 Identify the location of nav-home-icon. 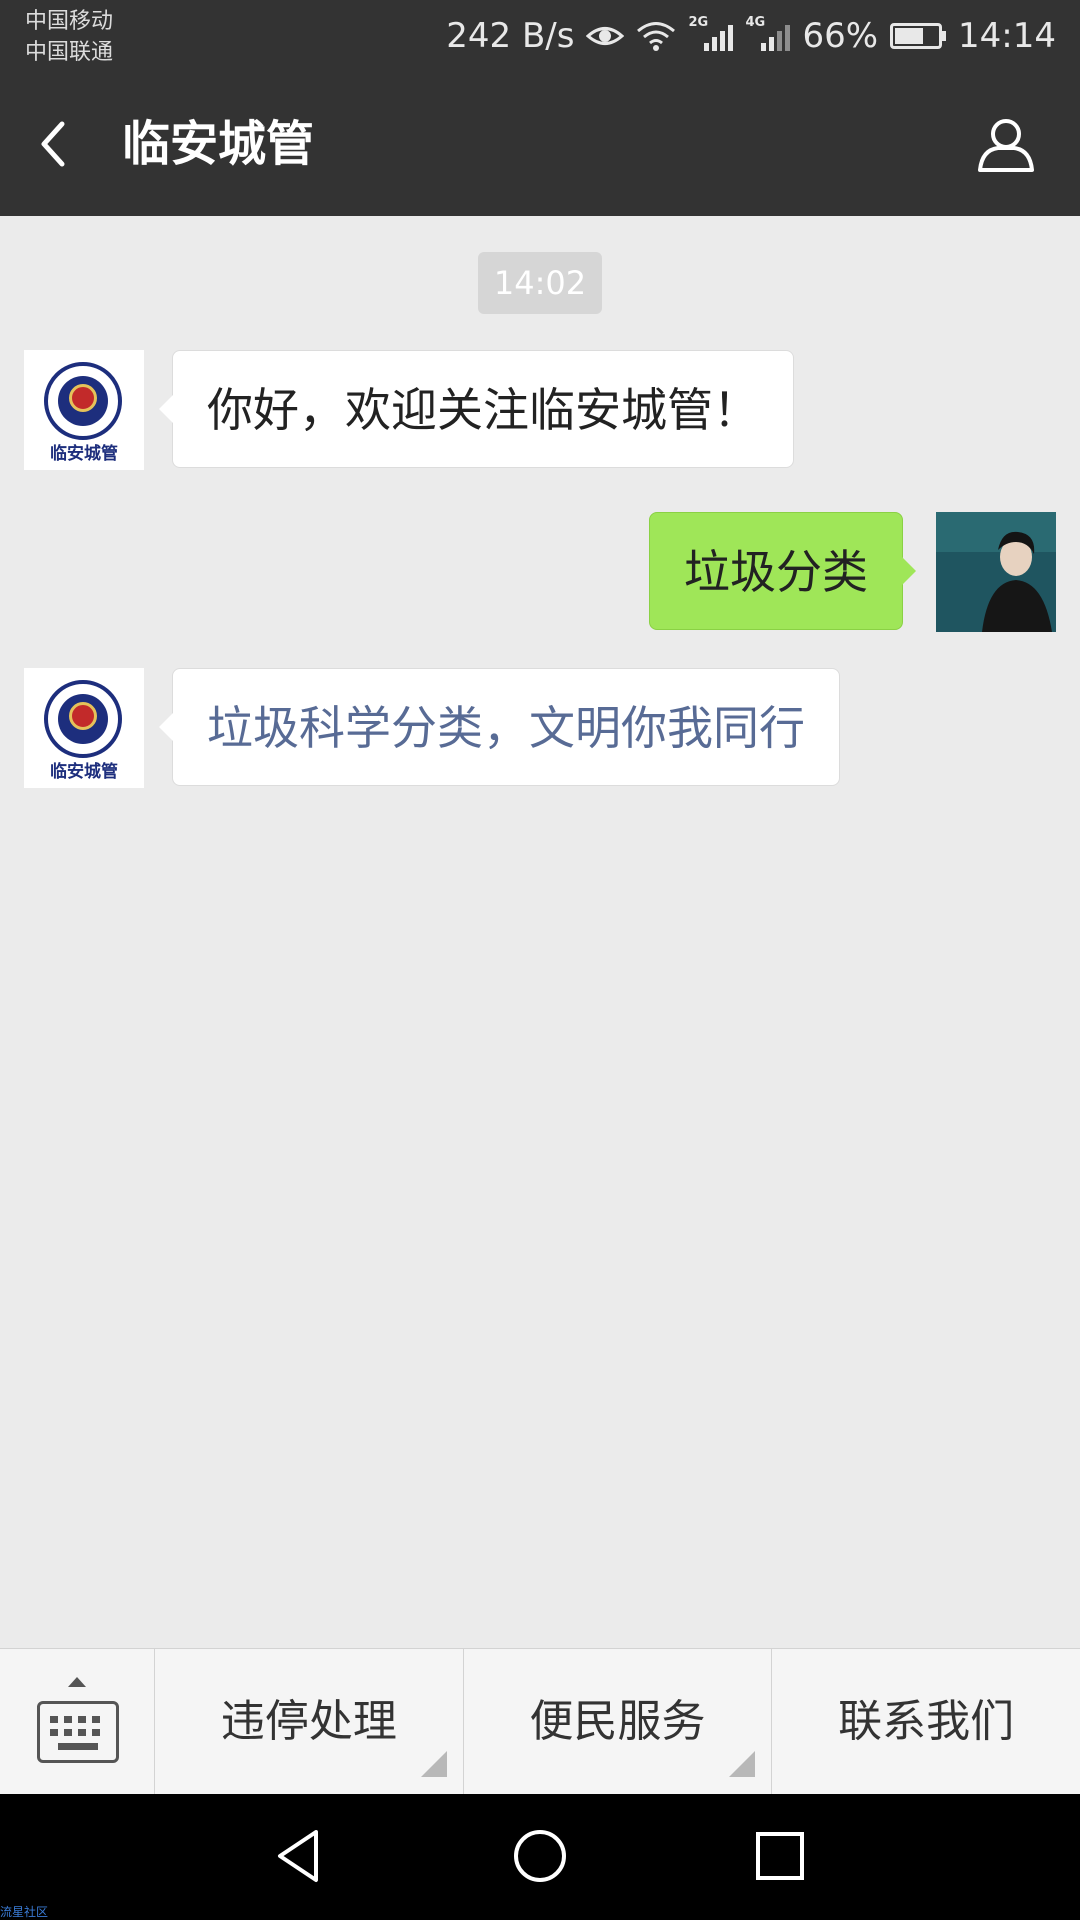
(540, 1856).